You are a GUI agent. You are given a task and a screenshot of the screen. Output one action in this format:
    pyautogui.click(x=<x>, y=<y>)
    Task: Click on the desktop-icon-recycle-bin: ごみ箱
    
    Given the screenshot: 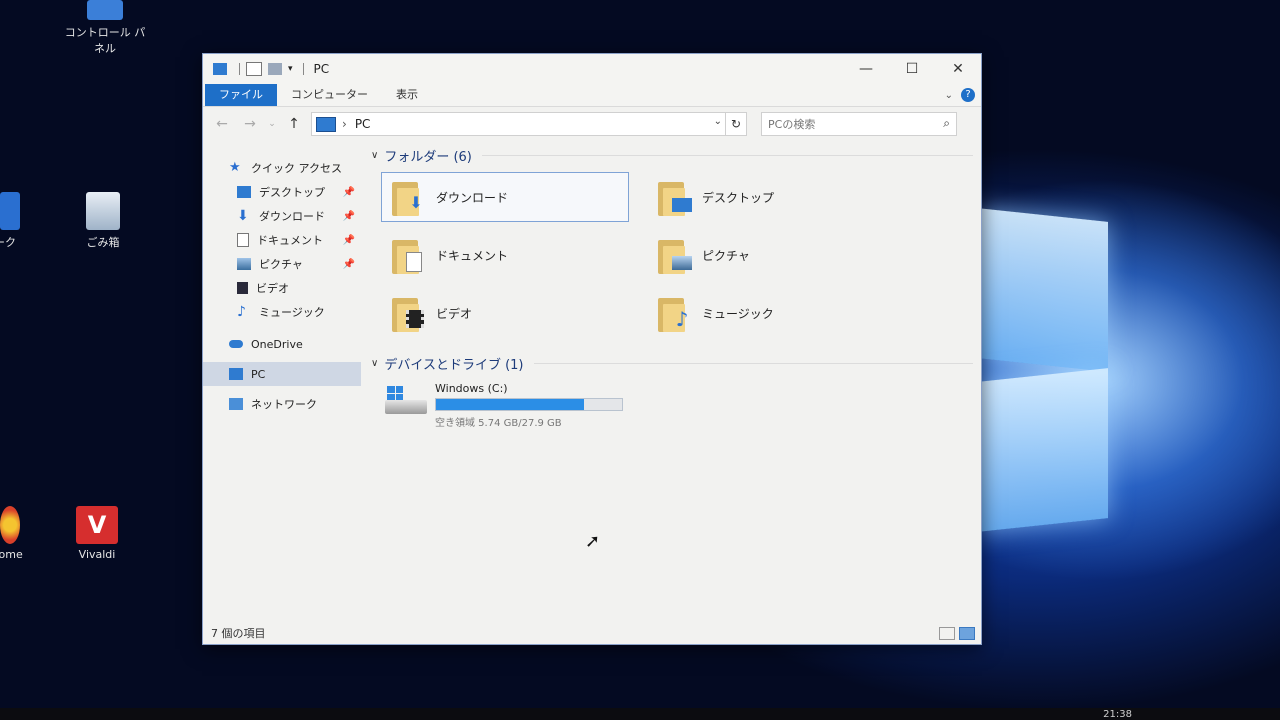 What is the action you would take?
    pyautogui.click(x=103, y=221)
    